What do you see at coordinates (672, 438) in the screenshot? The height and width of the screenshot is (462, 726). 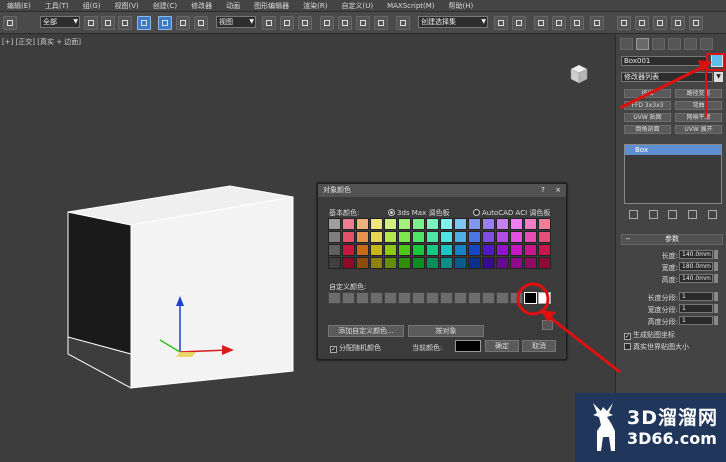 I see `logo-url: 3D66.com` at bounding box center [672, 438].